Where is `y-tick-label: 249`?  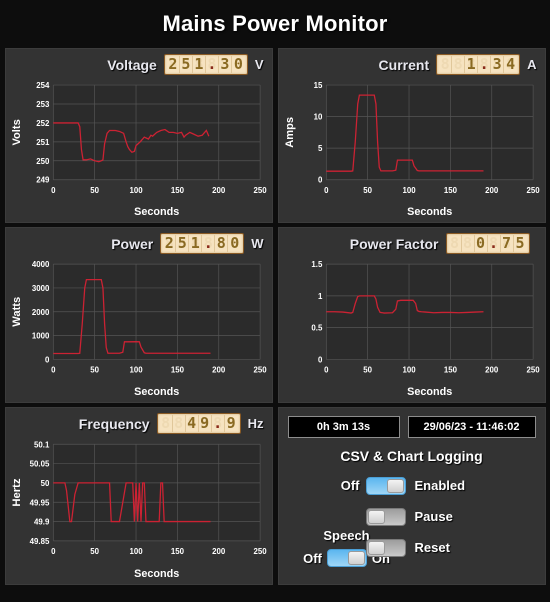 y-tick-label: 249 is located at coordinates (43, 180).